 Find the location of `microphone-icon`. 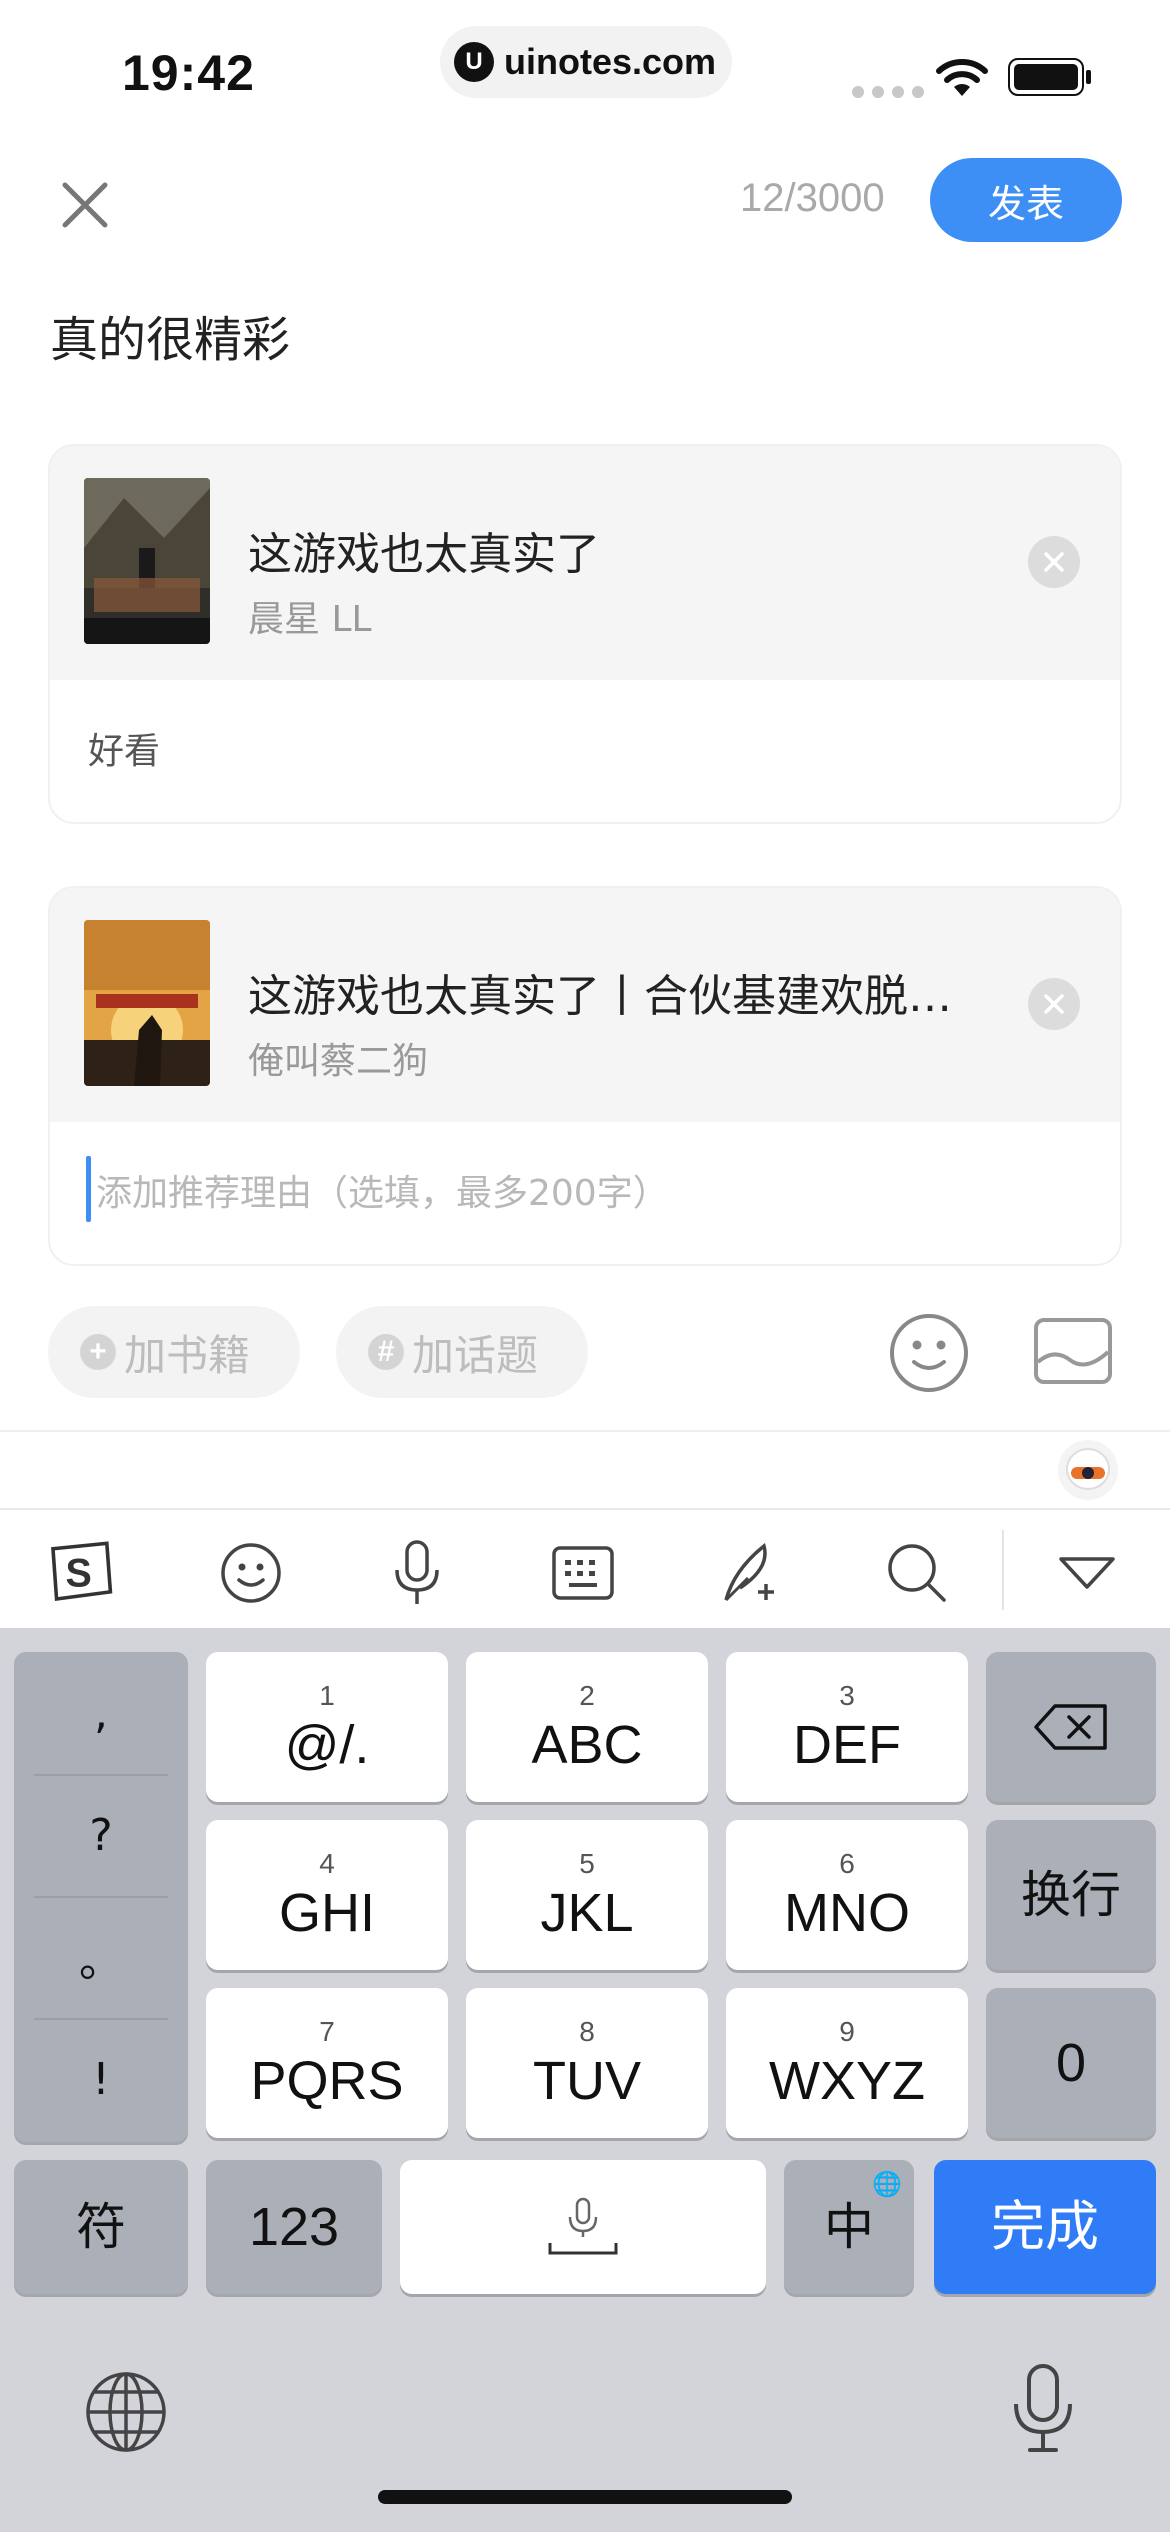

microphone-icon is located at coordinates (417, 1573).